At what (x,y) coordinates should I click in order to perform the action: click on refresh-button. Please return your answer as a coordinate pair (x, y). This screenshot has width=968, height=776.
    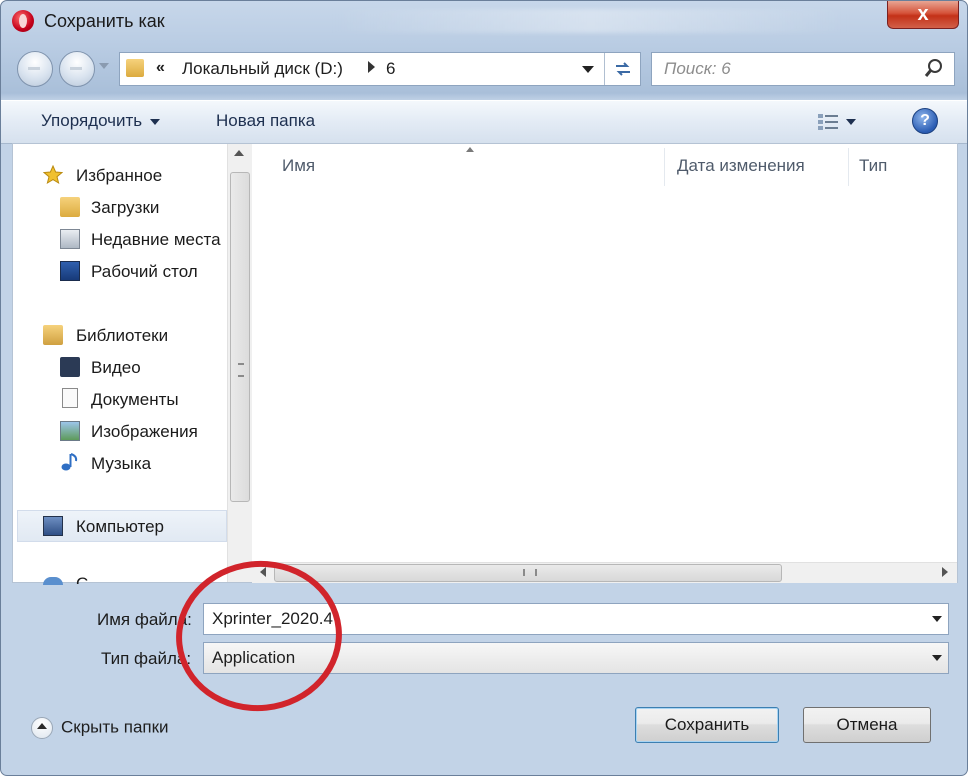
    Looking at the image, I should click on (622, 69).